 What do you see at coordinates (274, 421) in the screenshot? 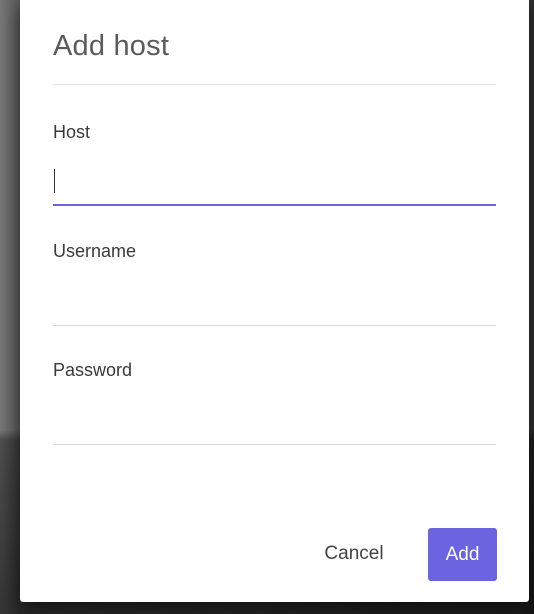
I see `password-input` at bounding box center [274, 421].